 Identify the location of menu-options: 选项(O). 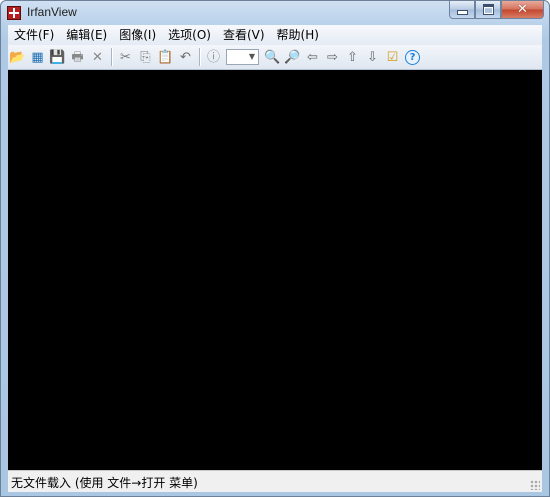
(189, 35).